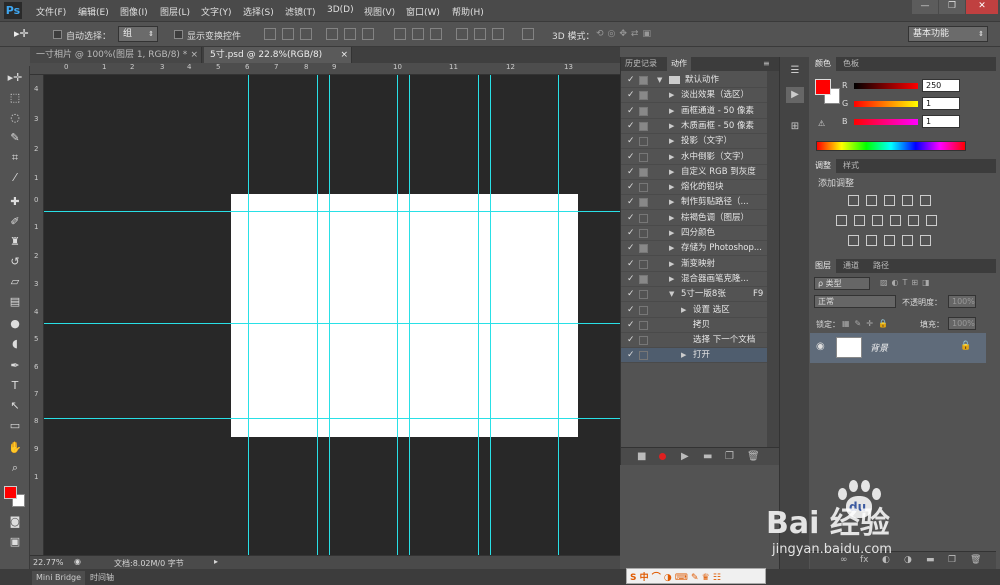  I want to click on auto-select-dropdown: 组 ⇕, so click(138, 34).